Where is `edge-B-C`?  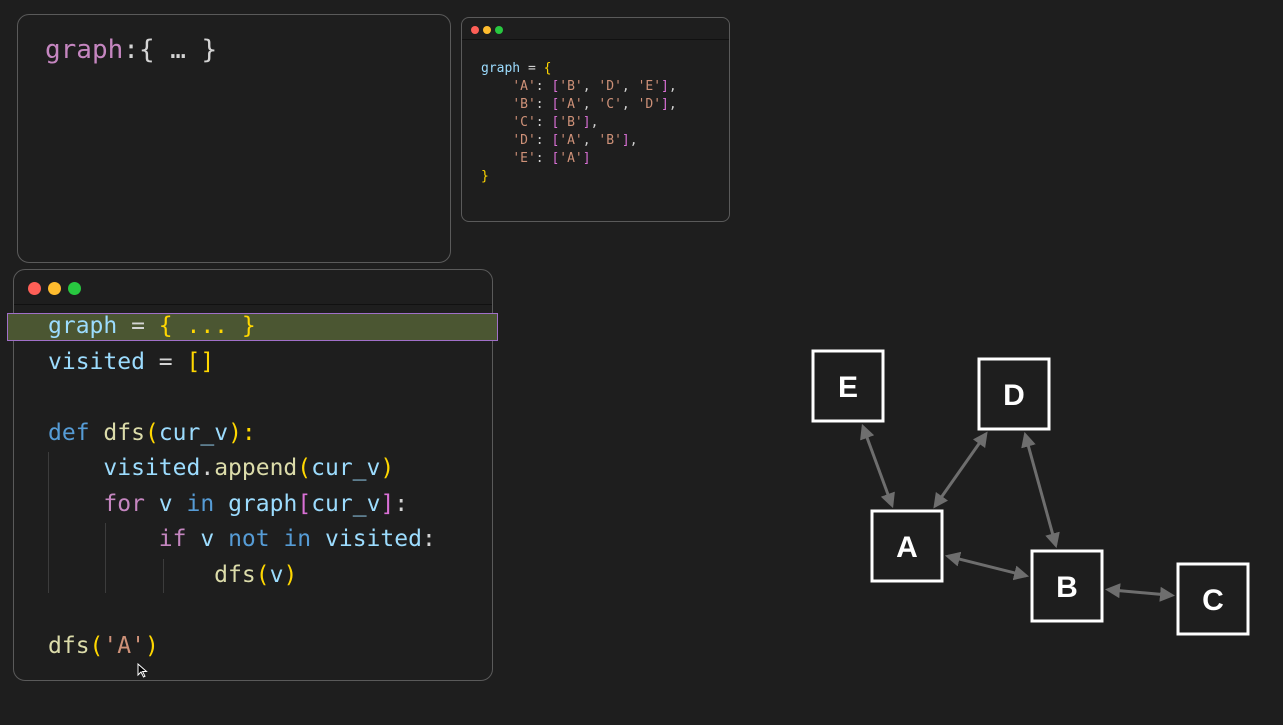 edge-B-C is located at coordinates (1140, 592).